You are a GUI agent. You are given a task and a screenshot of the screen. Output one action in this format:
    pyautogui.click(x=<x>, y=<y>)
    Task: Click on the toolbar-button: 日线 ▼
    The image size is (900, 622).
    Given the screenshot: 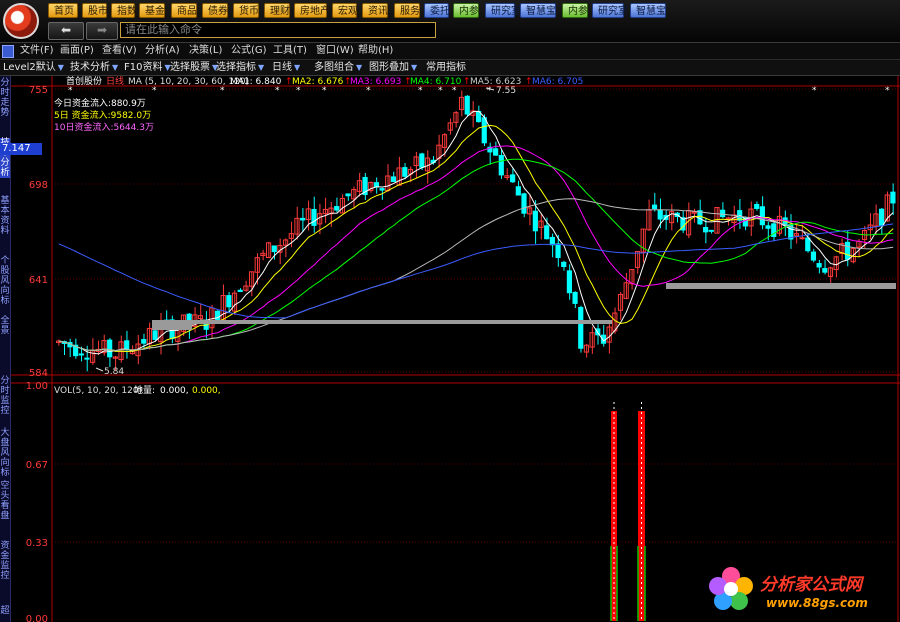 What is the action you would take?
    pyautogui.click(x=286, y=67)
    